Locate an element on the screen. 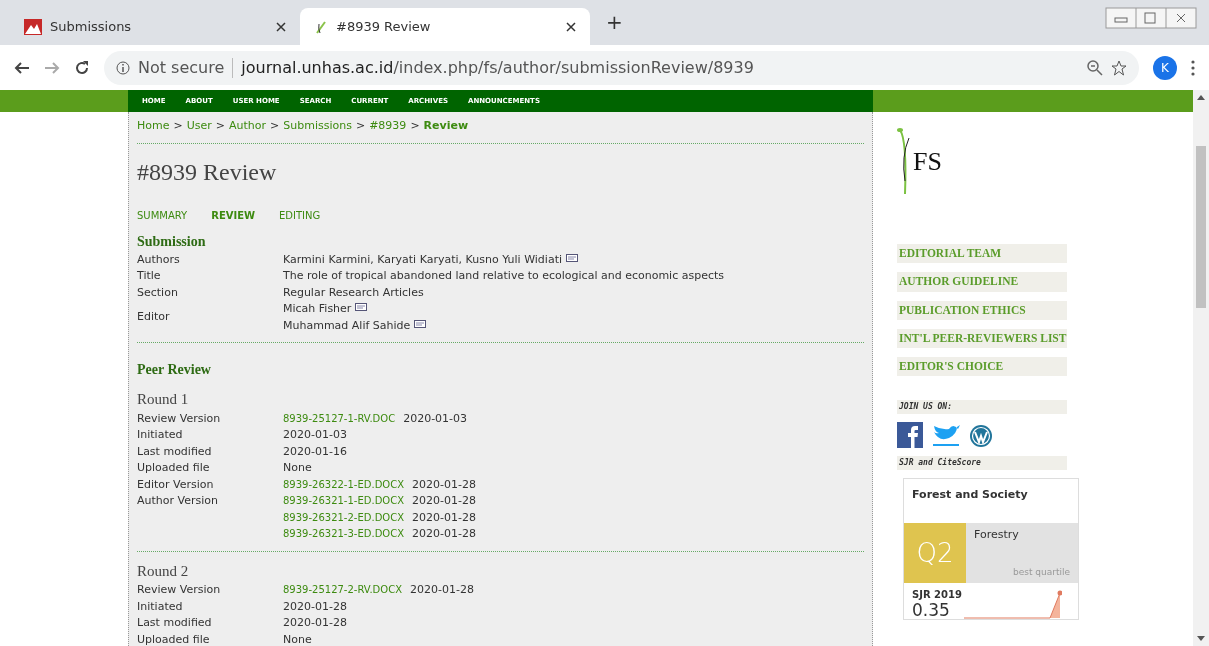 The image size is (1209, 646). star-icon is located at coordinates (1119, 67).